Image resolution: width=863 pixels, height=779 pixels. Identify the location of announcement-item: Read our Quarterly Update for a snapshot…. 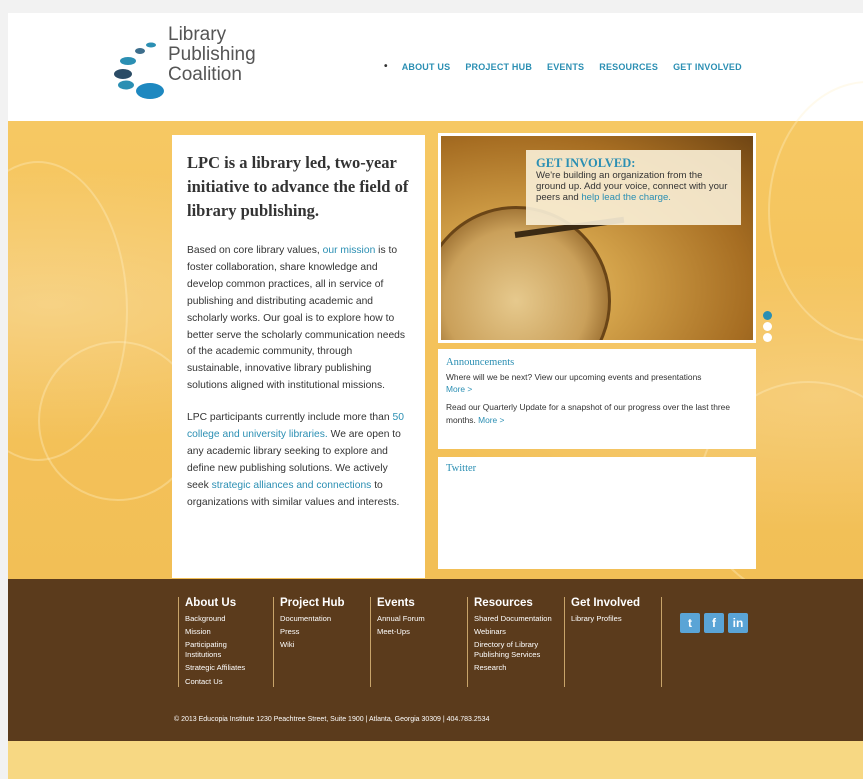
(597, 413).